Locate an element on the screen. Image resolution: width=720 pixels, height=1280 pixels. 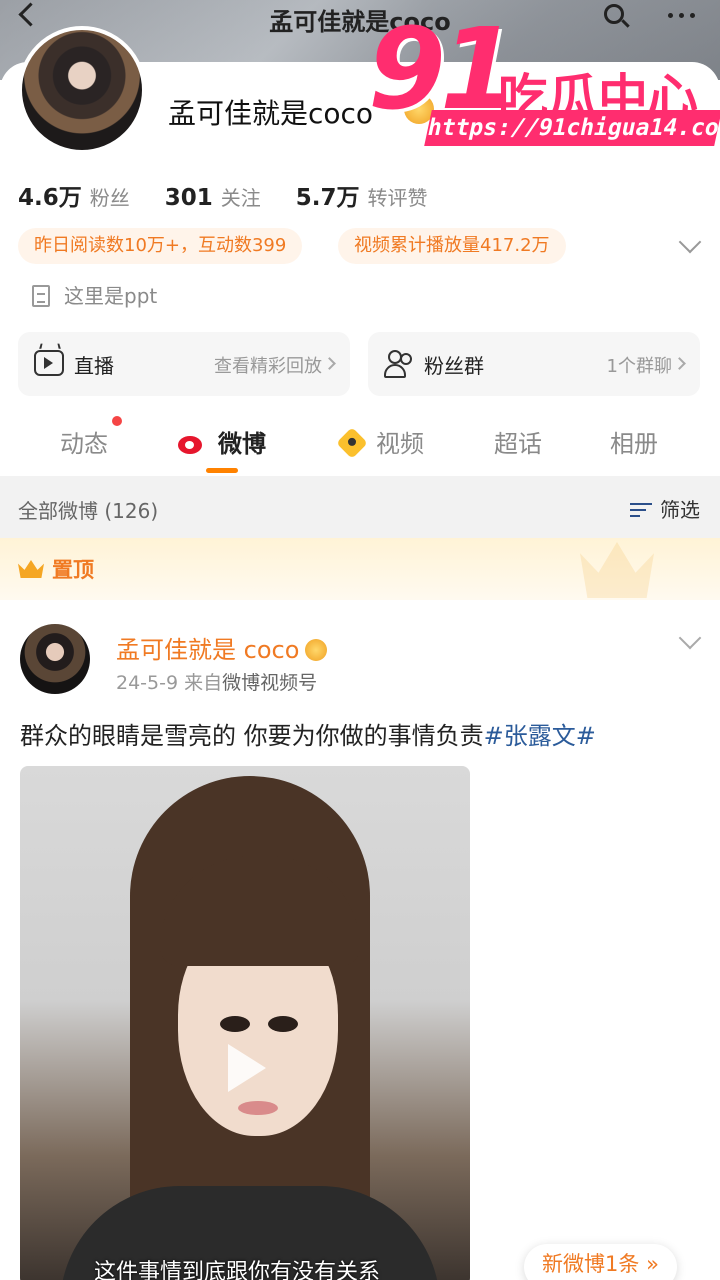
fans-group-entry: 粉丝群 1个群聊 is located at coordinates (534, 364).